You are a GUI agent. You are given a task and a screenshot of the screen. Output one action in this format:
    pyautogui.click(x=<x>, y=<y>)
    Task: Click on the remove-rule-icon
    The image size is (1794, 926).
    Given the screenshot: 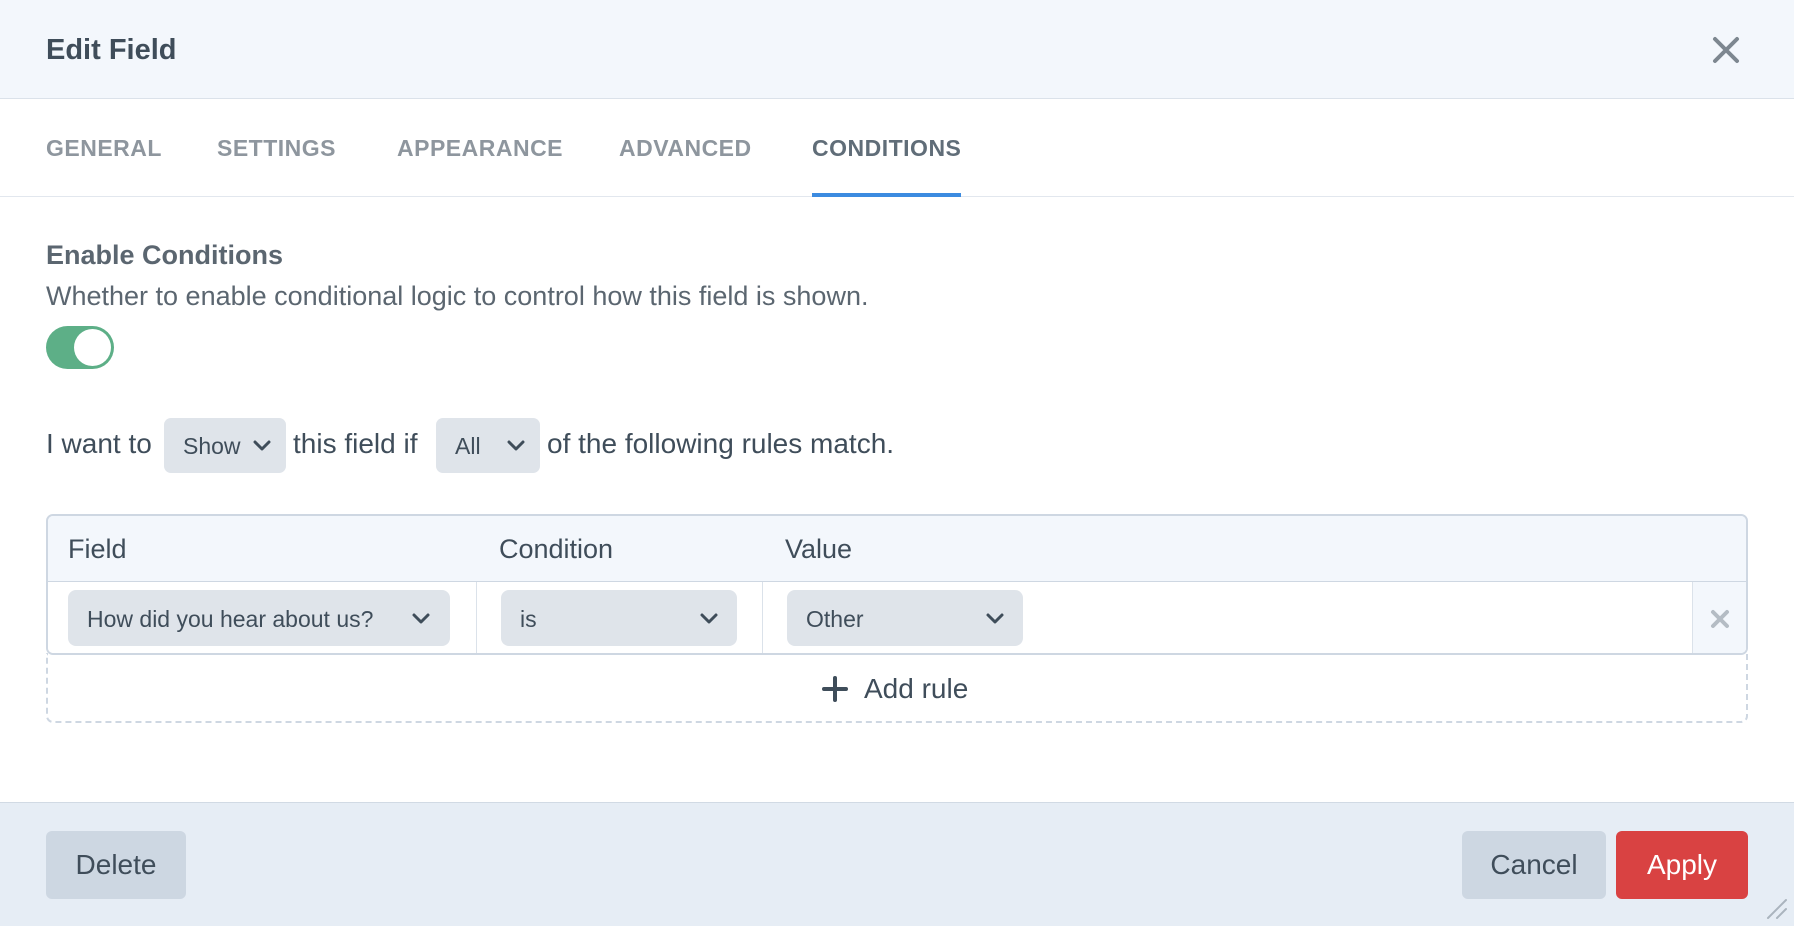 What is the action you would take?
    pyautogui.click(x=1720, y=619)
    